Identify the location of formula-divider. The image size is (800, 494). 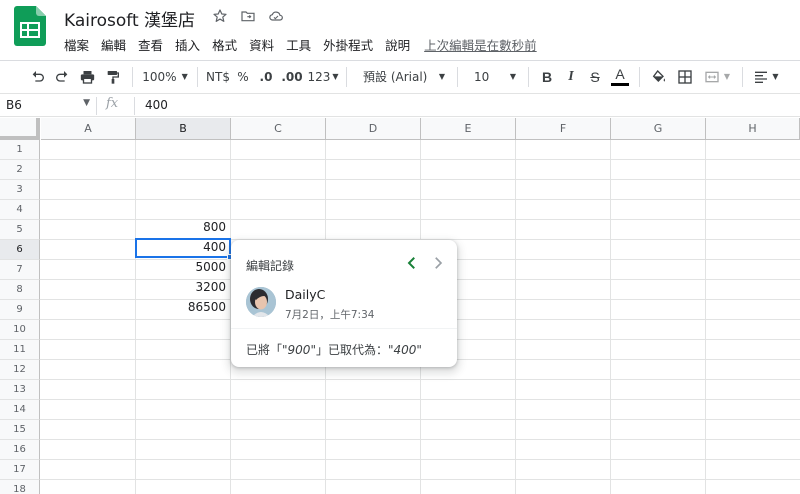
(134, 106).